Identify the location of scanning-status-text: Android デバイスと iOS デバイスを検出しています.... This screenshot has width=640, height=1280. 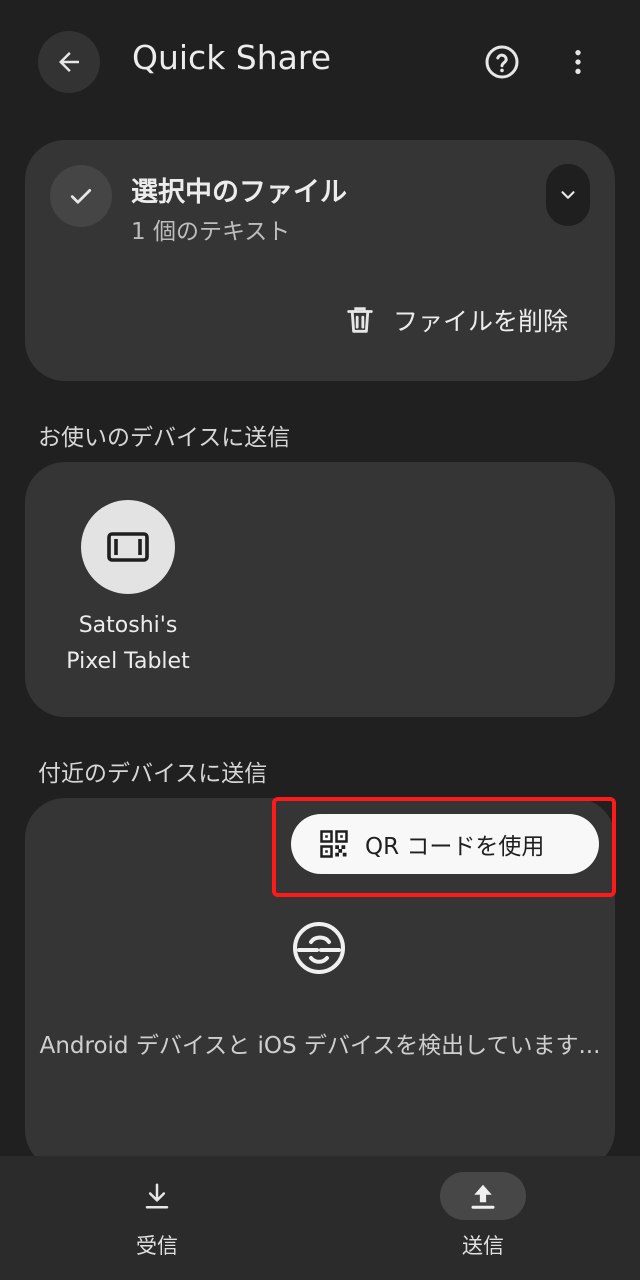
(320, 1046).